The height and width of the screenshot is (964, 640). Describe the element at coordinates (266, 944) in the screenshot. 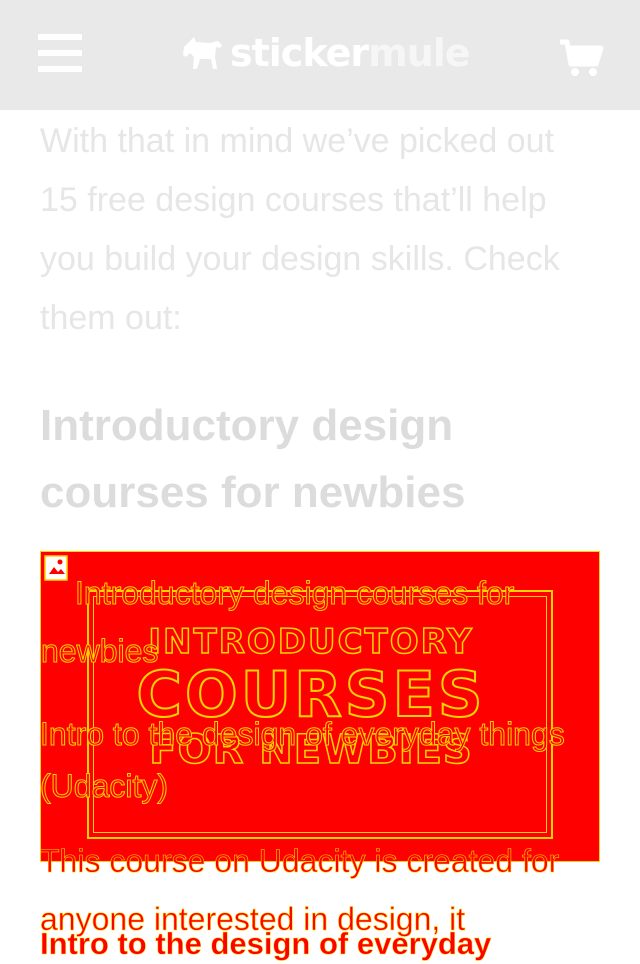

I see `next-course-heading: Intro to the design of everyday` at that location.